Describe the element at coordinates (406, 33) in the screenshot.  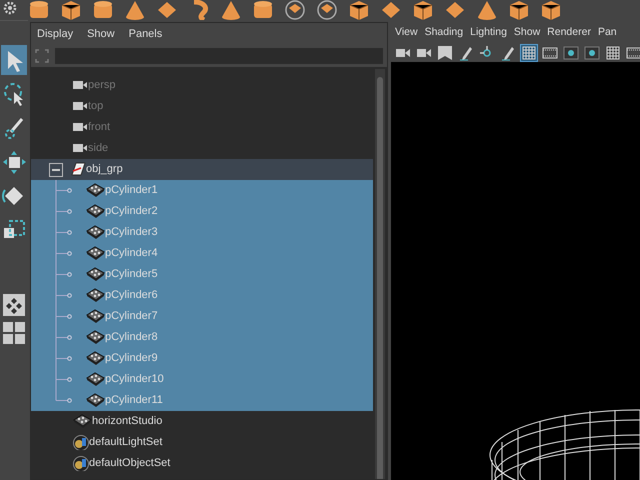
I see `menu-item: View` at that location.